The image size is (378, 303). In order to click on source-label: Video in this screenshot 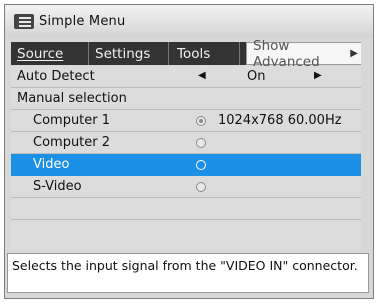, I will do `click(51, 164)`.